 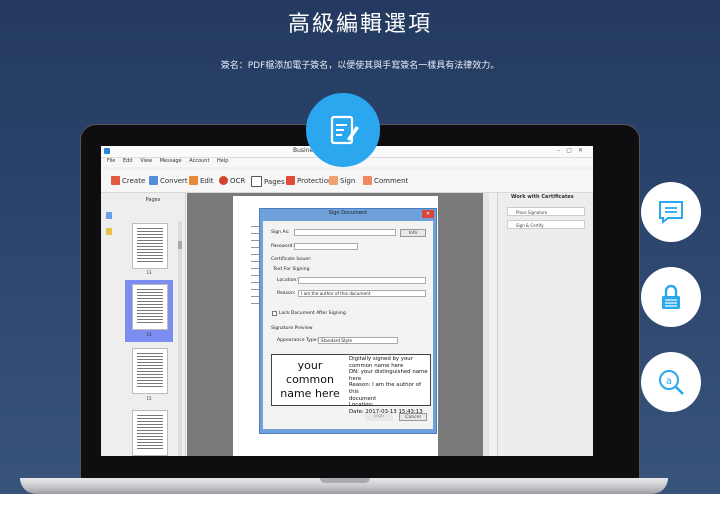 What do you see at coordinates (545, 324) in the screenshot?
I see `right-panel` at bounding box center [545, 324].